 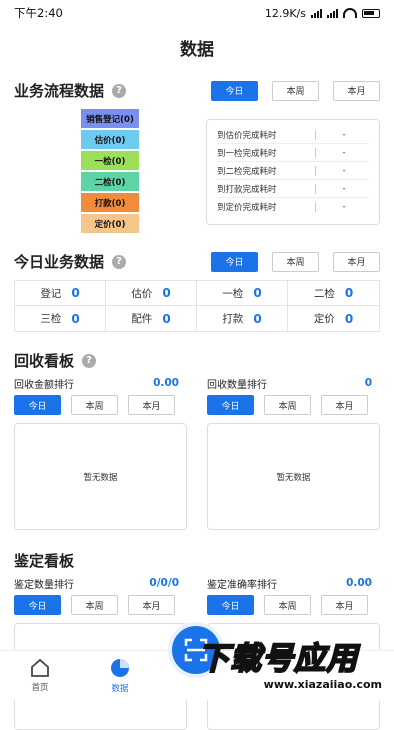 What do you see at coordinates (197, 360) in the screenshot?
I see `recycle-section-header: 回收看板 ?` at bounding box center [197, 360].